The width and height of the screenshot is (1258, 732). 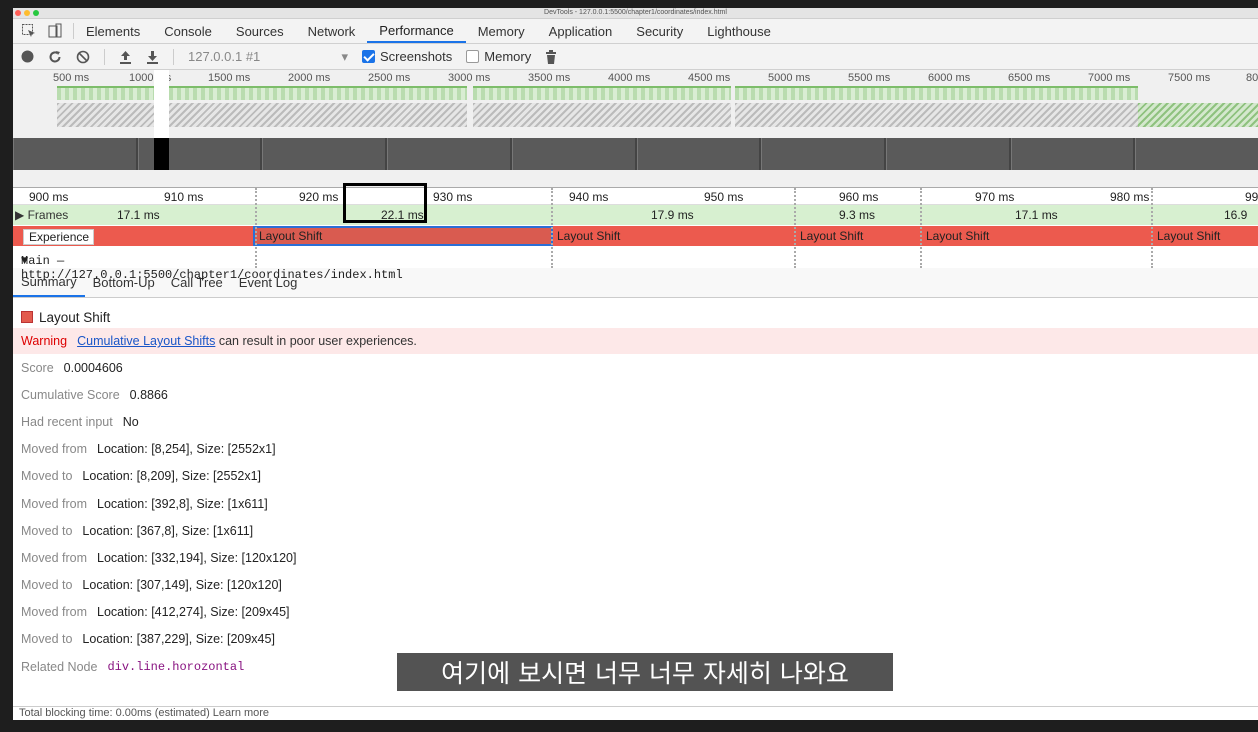 What do you see at coordinates (635, 394) in the screenshot?
I see `detail-row-cumulative-score: Cumulative Score 0.8866` at bounding box center [635, 394].